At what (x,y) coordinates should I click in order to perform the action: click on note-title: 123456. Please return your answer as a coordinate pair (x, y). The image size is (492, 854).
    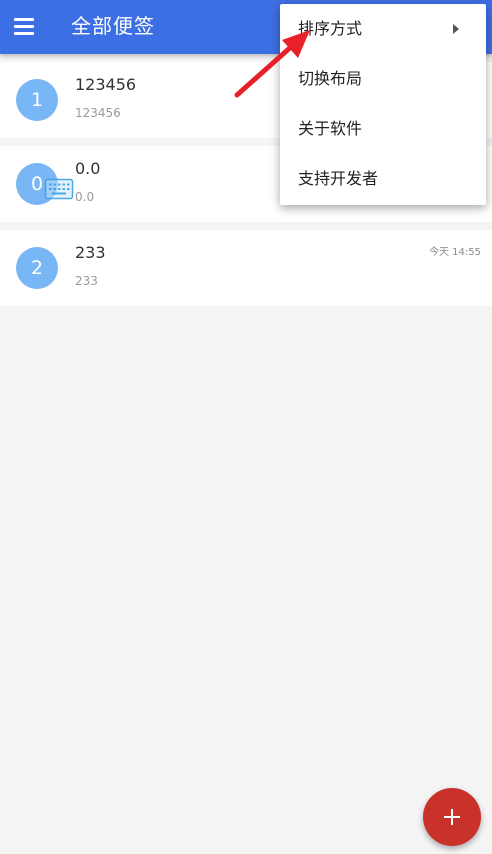
    Looking at the image, I should click on (106, 84).